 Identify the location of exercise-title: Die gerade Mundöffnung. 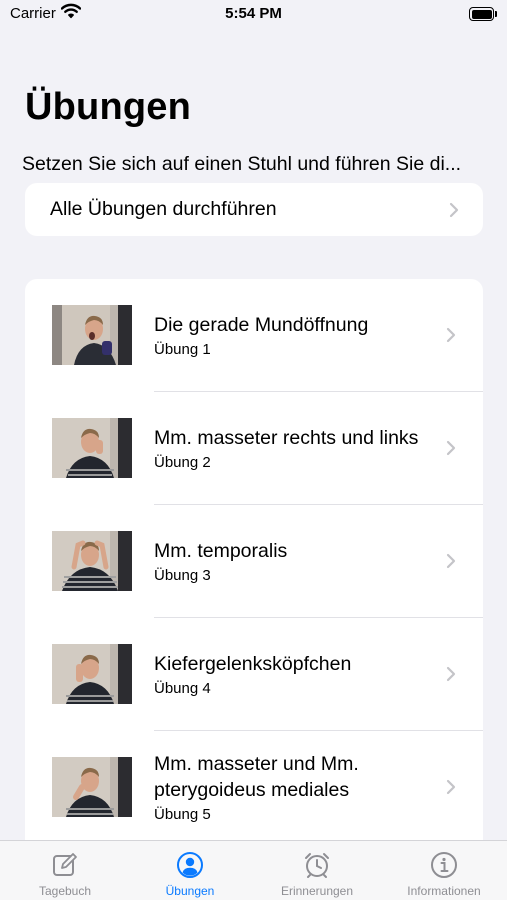
(261, 324).